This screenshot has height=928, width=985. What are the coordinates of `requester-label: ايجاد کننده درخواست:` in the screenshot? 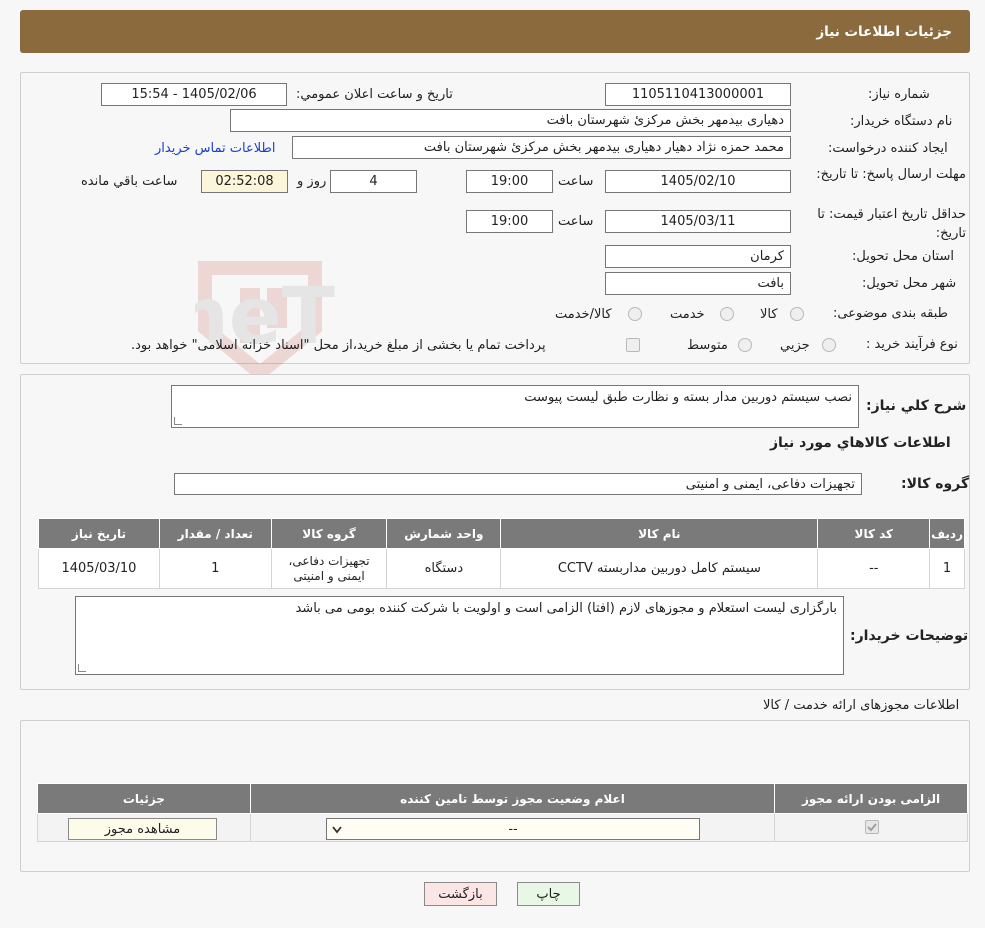 It's located at (888, 148).